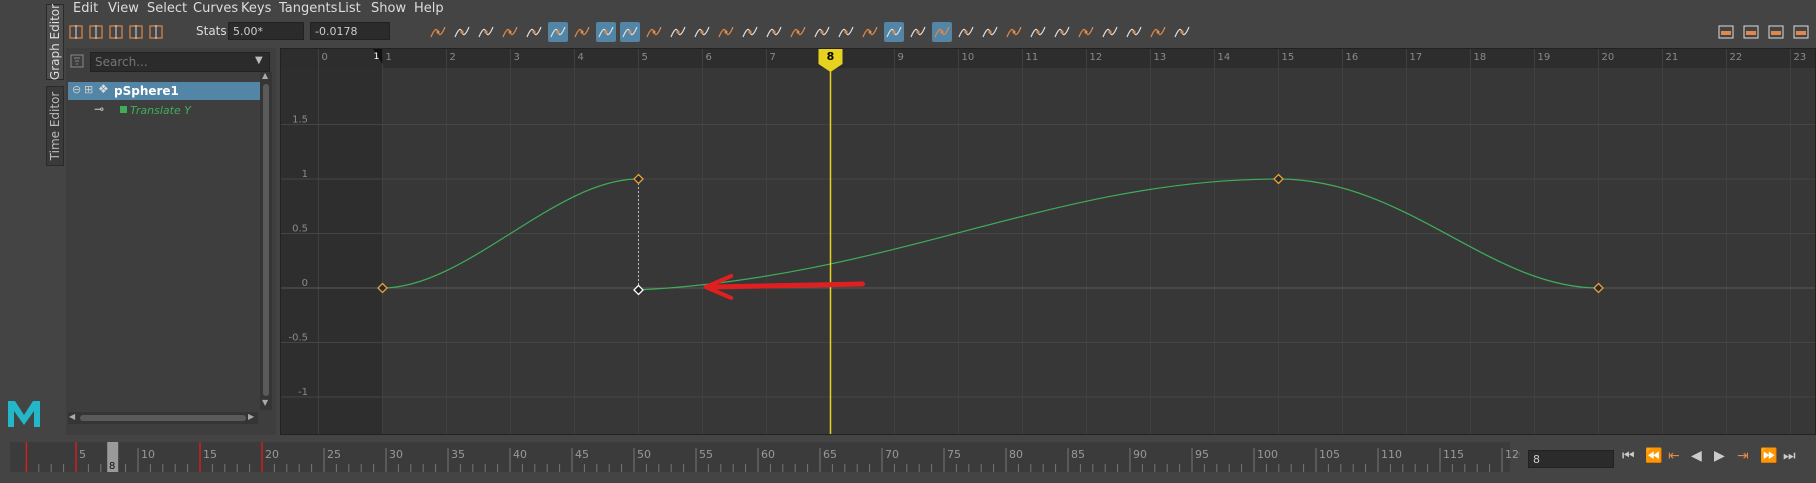  I want to click on swap-buffer-icon, so click(870, 32).